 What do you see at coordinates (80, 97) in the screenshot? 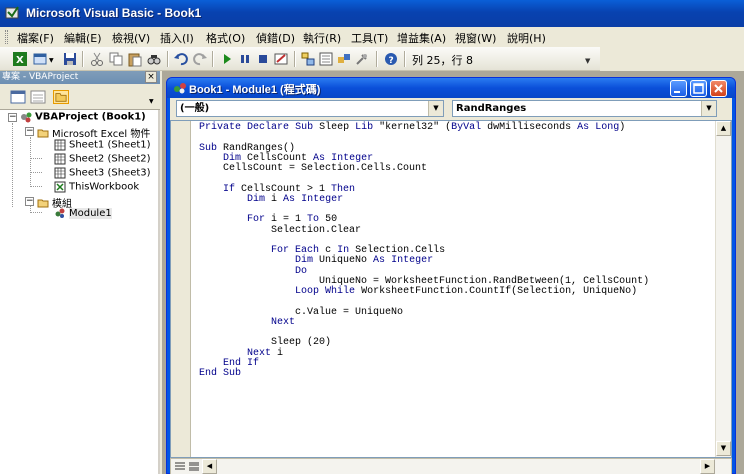
I see `project-pane-toolbar: ▼` at bounding box center [80, 97].